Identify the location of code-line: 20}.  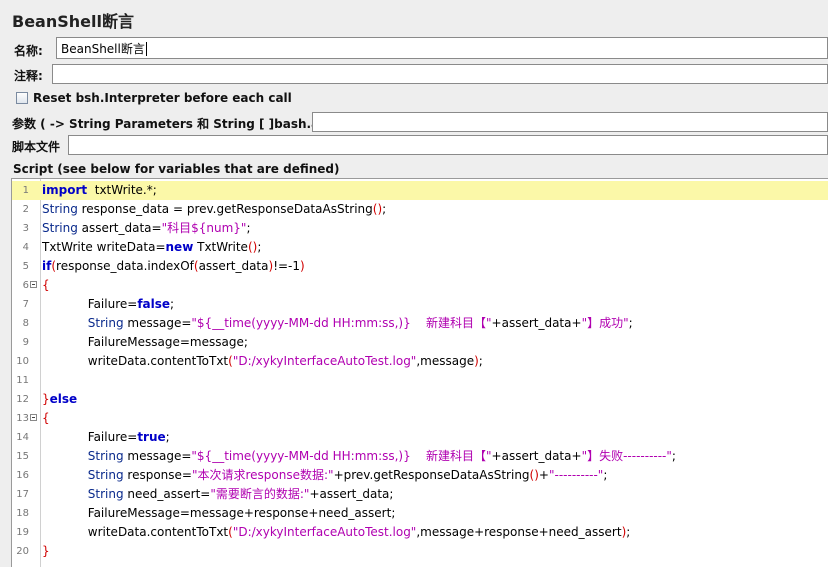
(420, 551).